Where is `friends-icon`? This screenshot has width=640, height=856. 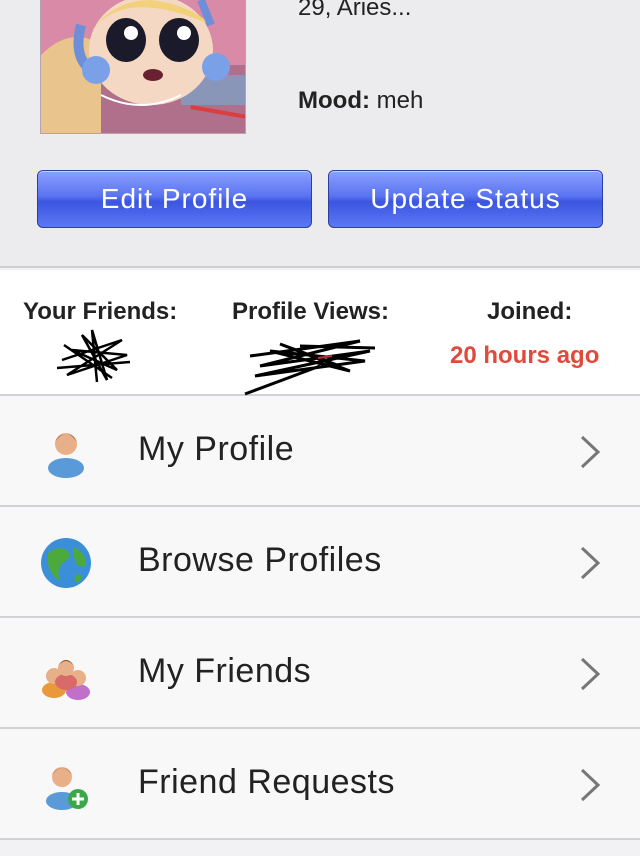
friends-icon is located at coordinates (66, 680).